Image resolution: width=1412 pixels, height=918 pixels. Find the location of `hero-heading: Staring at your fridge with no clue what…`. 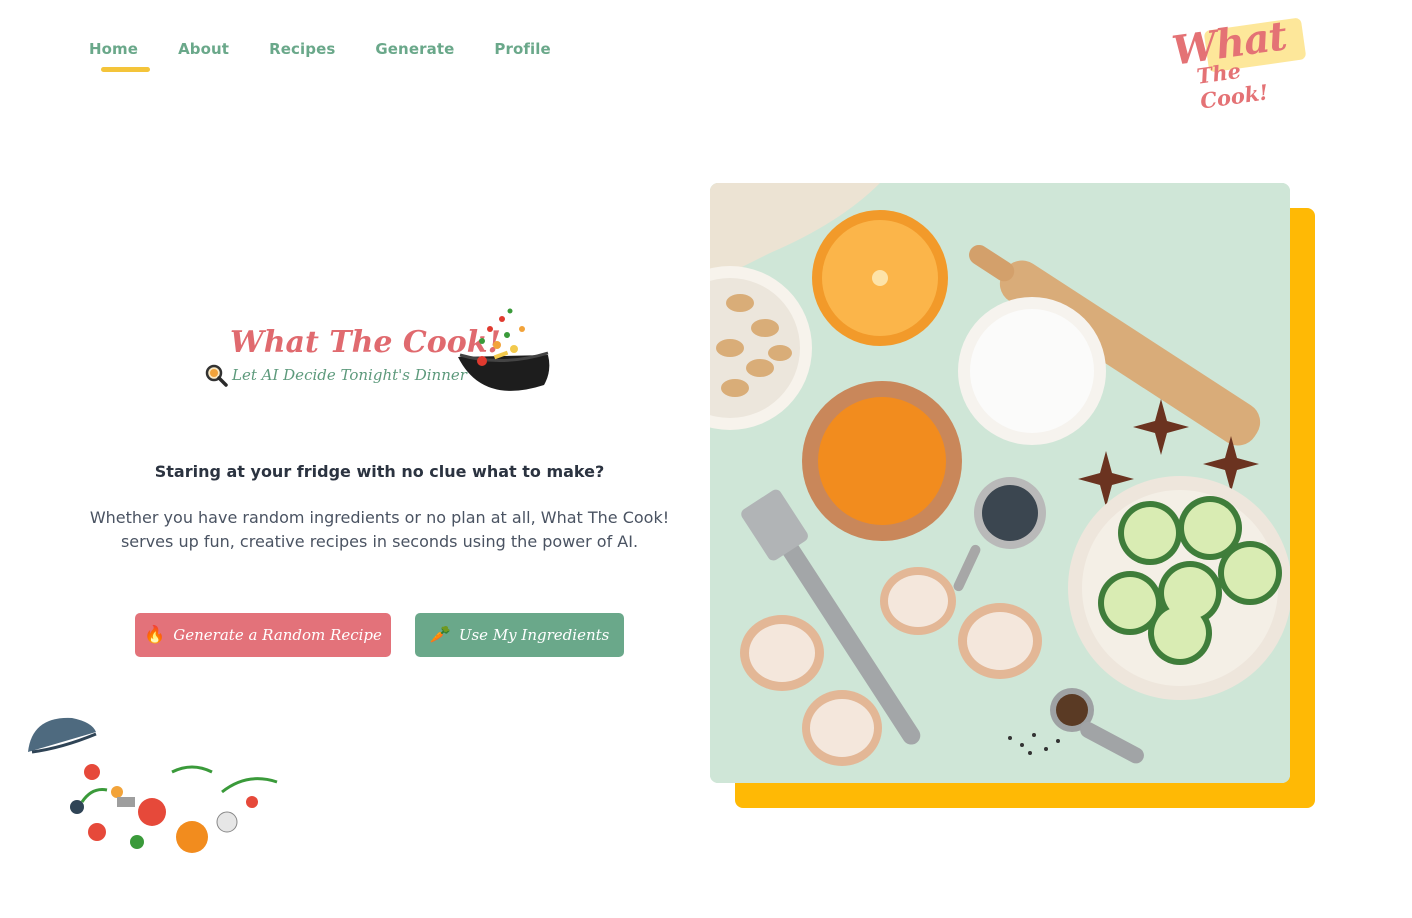

hero-heading: Staring at your fridge with no clue what… is located at coordinates (379, 471).